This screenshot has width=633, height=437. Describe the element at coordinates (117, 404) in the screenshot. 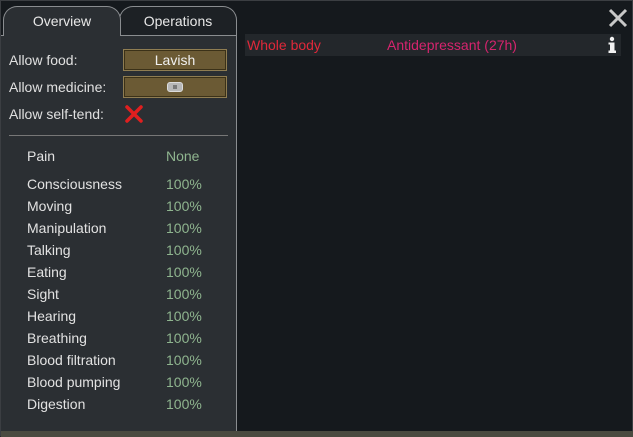

I see `capacity-row: Digestion 100%` at that location.